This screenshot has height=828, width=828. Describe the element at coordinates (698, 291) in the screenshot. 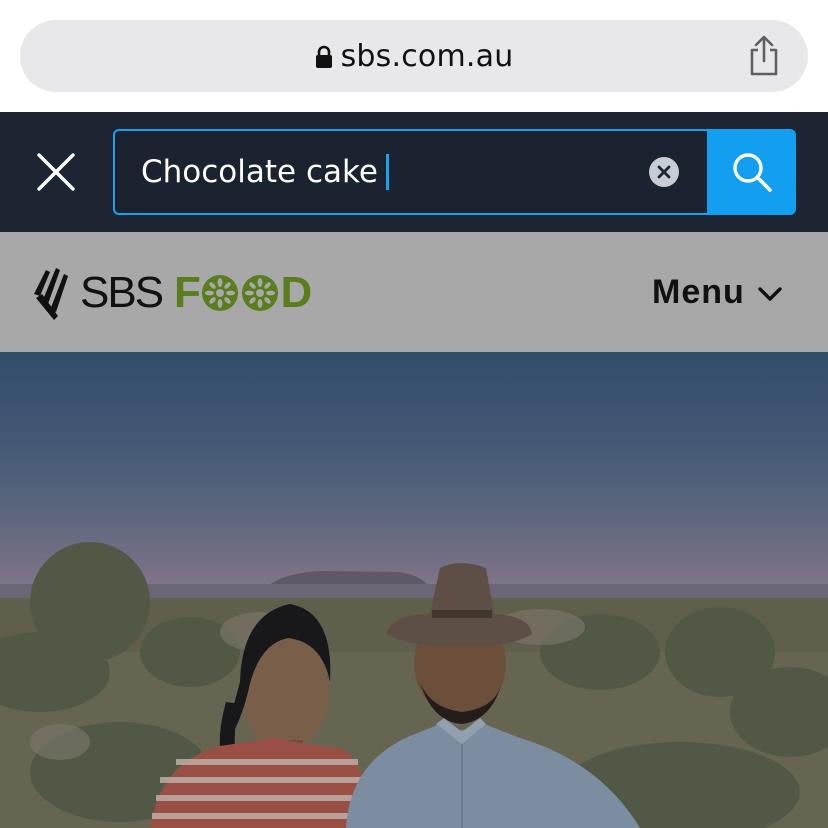

I see `menu-label: Menu` at that location.